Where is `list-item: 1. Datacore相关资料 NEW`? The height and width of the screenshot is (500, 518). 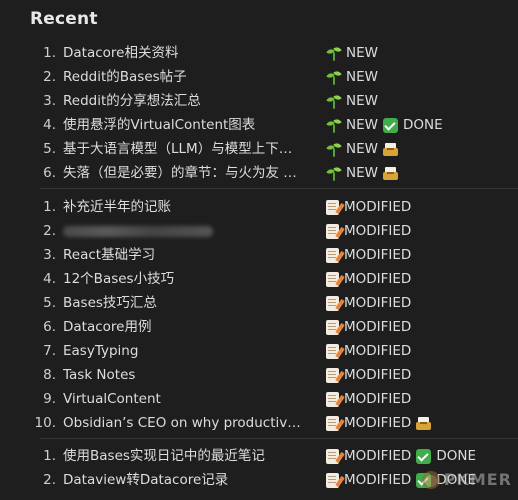
list-item: 1. Datacore相关资料 NEW is located at coordinates (259, 53).